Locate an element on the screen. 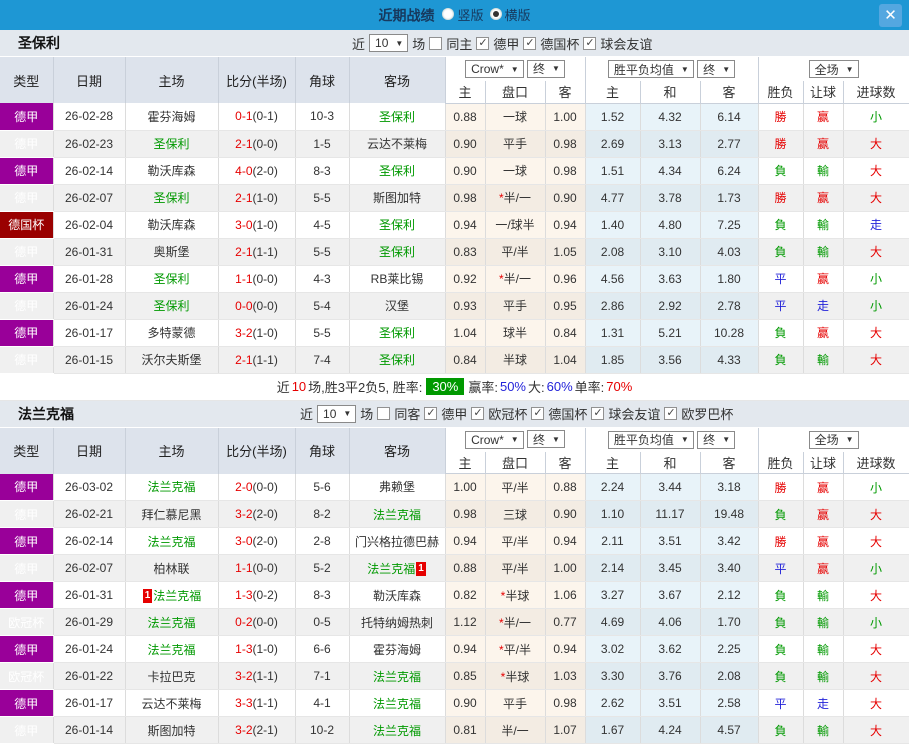 This screenshot has height=750, width=909. odds-handicap: *平/半 is located at coordinates (515, 649).